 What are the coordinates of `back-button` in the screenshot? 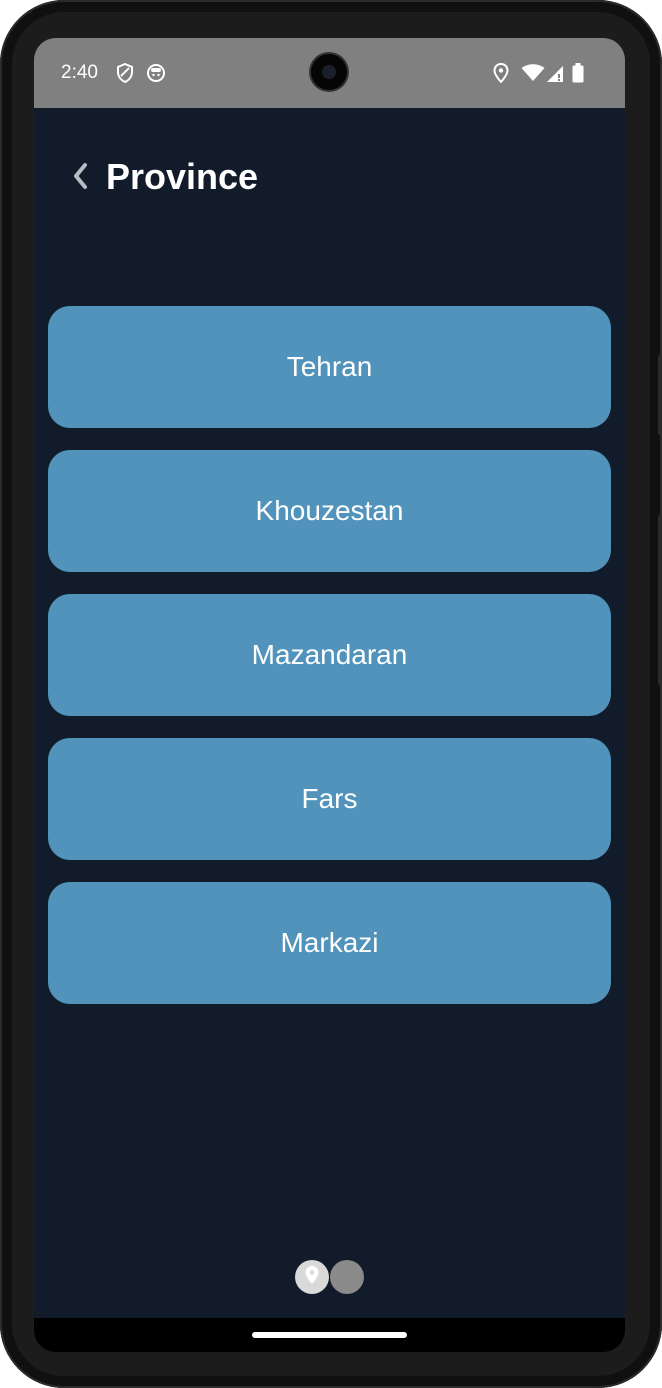 It's located at (81, 178).